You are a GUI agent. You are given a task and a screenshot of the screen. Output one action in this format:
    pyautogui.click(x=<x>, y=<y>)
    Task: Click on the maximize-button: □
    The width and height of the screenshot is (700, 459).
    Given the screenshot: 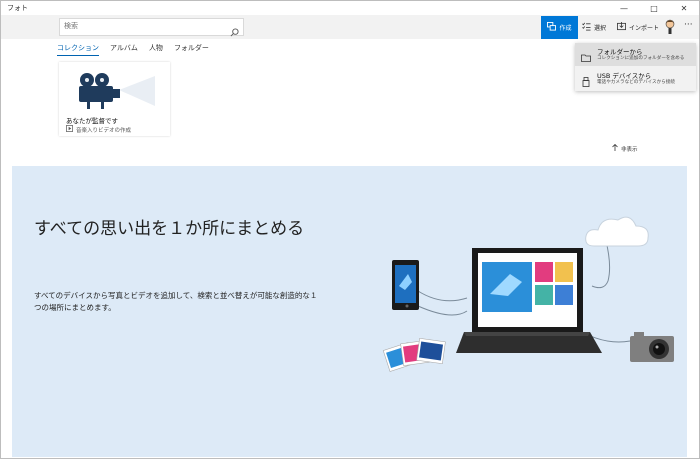 What is the action you would take?
    pyautogui.click(x=654, y=8)
    